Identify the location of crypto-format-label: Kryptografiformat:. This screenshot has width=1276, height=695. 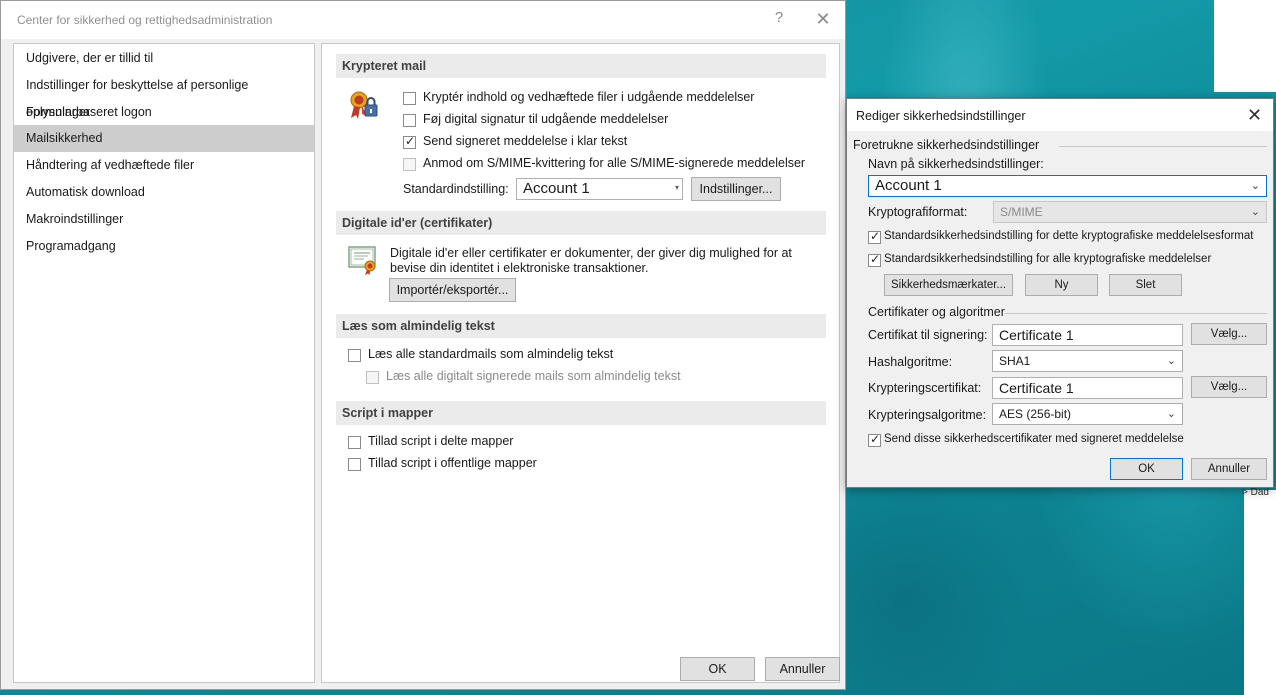
(918, 212).